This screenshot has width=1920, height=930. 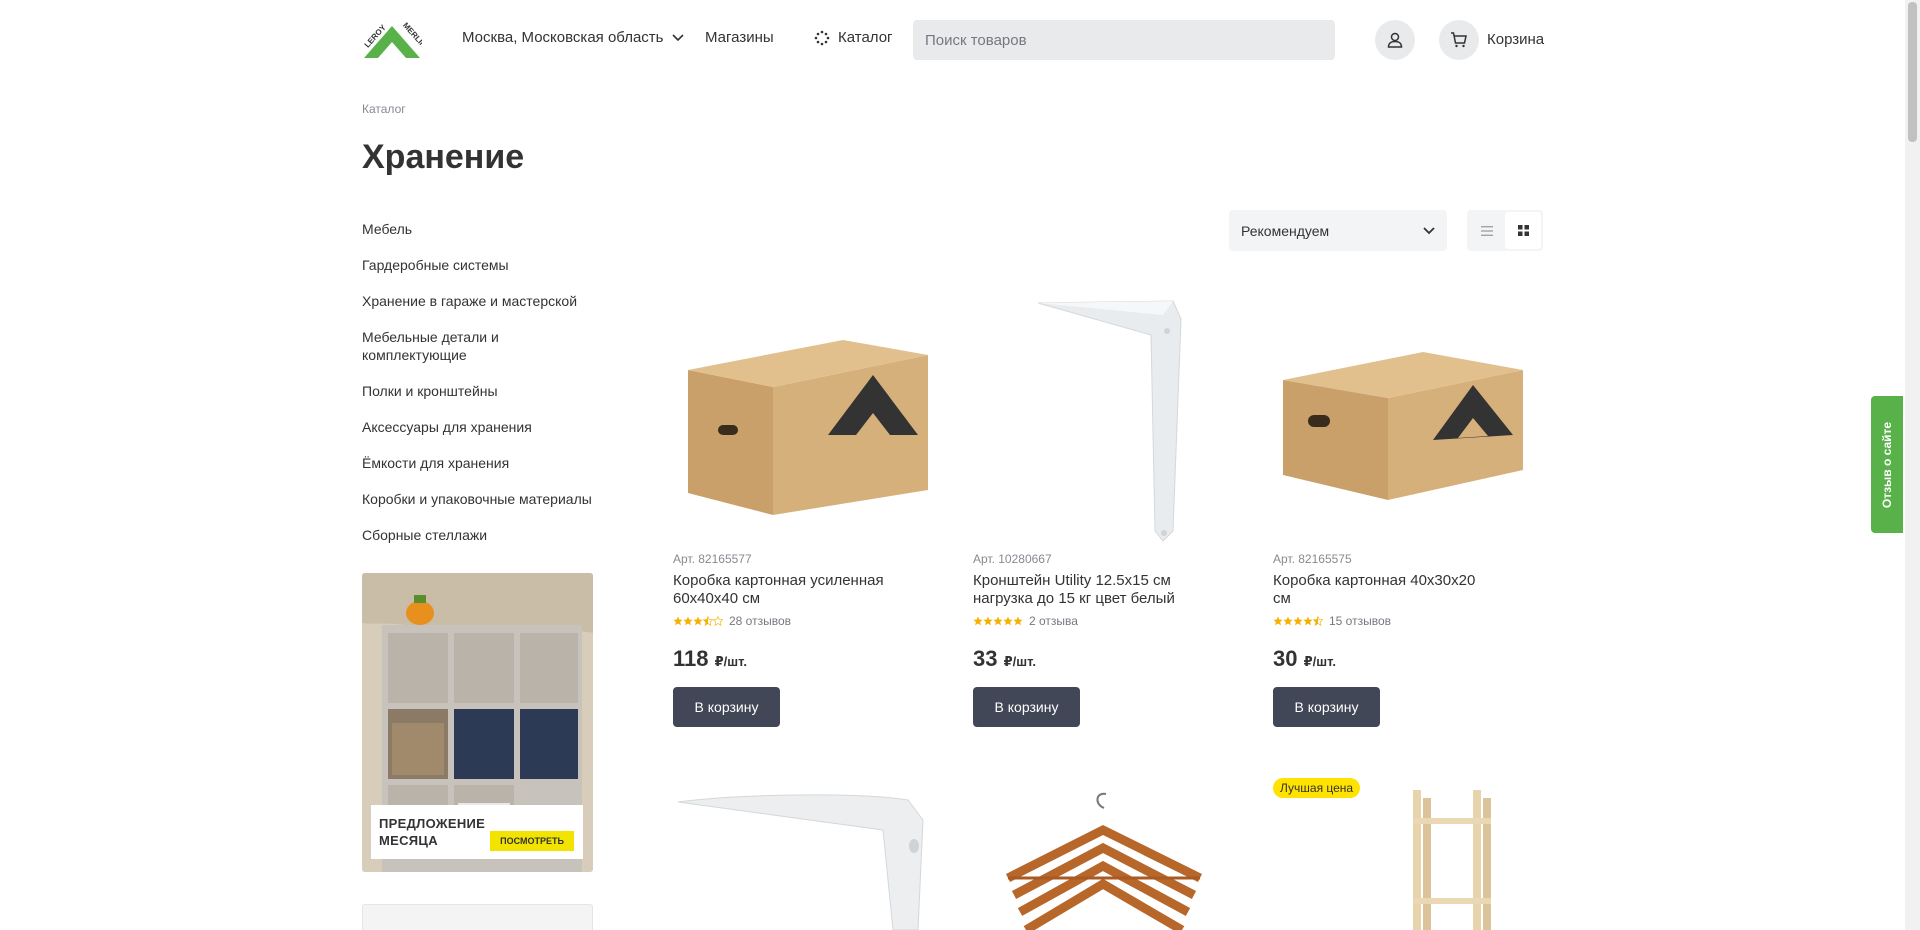 I want to click on product-card: Лучшая цена, so click(x=1403, y=854).